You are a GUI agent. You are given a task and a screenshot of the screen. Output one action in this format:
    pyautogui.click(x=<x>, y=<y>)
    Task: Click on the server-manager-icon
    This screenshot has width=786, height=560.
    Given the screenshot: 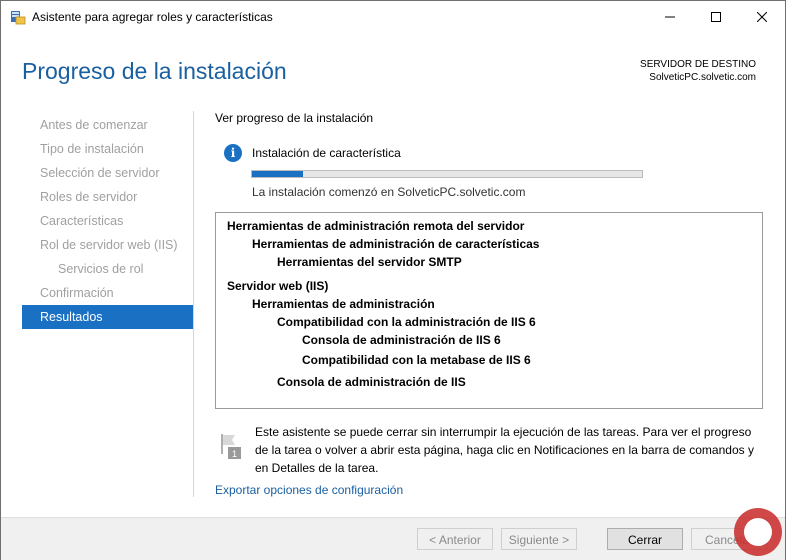 What is the action you would take?
    pyautogui.click(x=18, y=18)
    